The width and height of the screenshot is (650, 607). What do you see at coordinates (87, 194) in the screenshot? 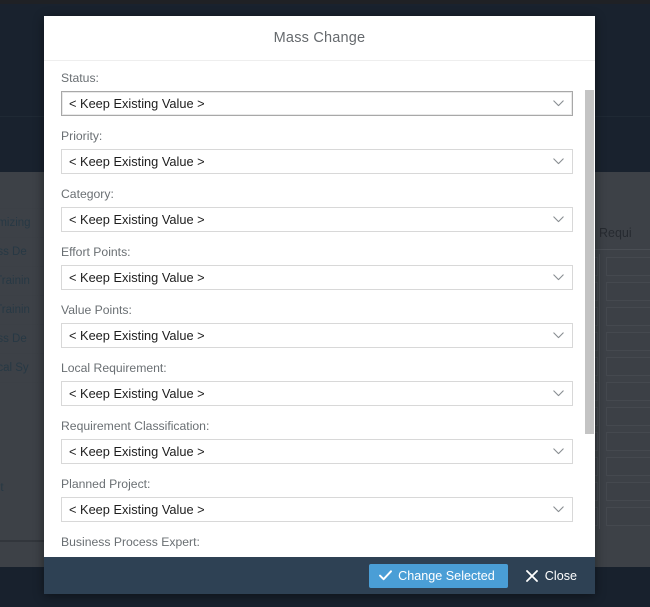
I see `field-label: Category:` at bounding box center [87, 194].